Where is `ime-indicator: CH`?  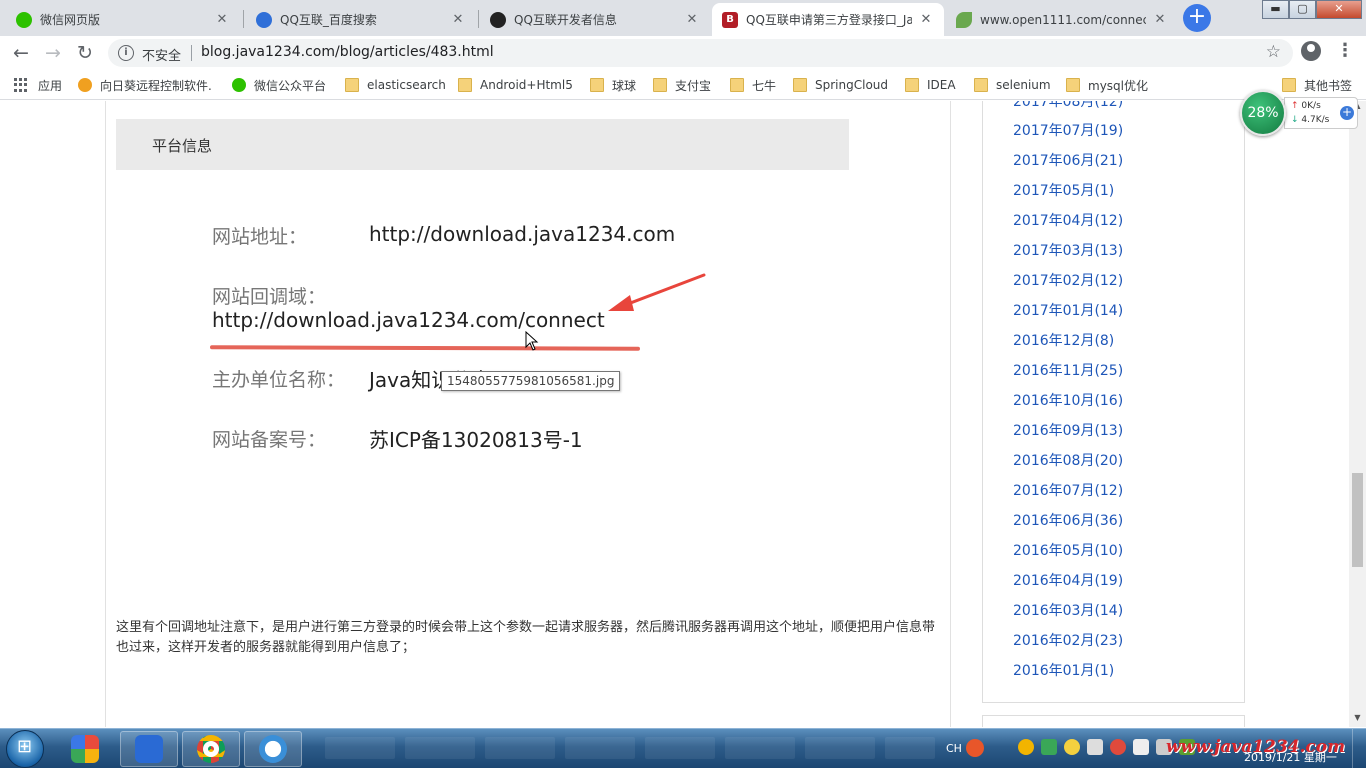
ime-indicator: CH is located at coordinates (954, 748).